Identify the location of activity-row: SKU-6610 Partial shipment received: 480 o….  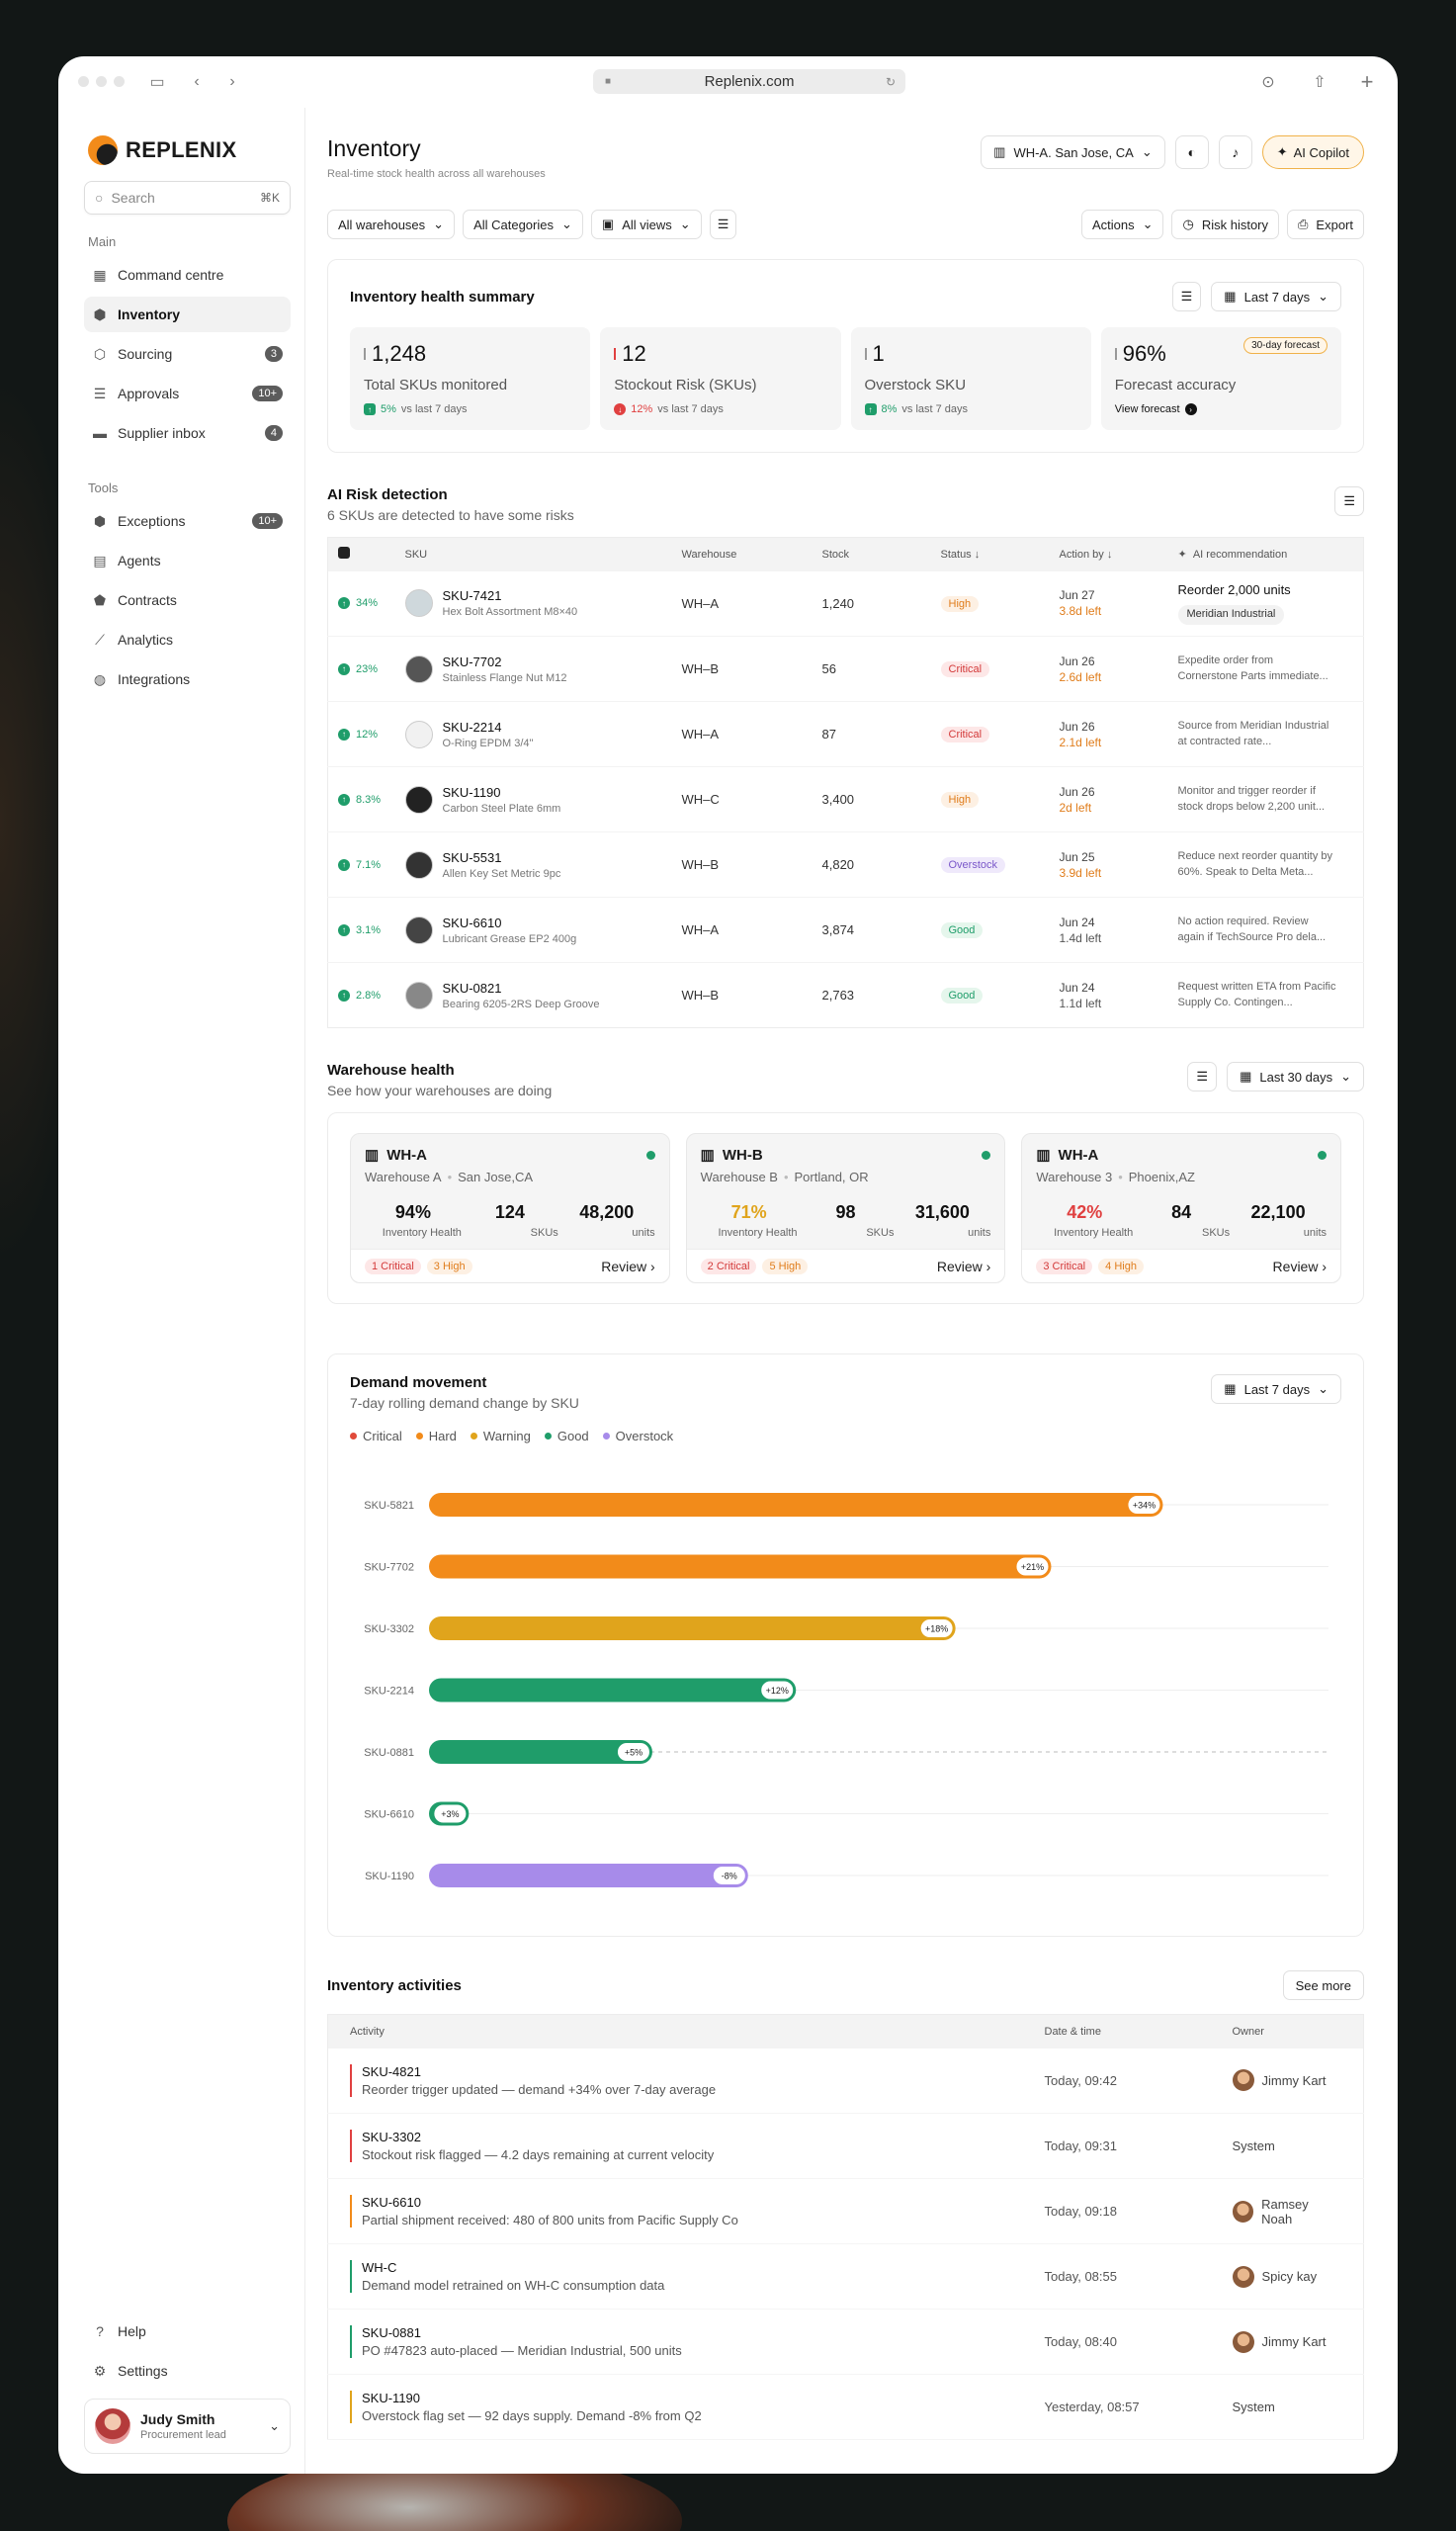
(845, 2211).